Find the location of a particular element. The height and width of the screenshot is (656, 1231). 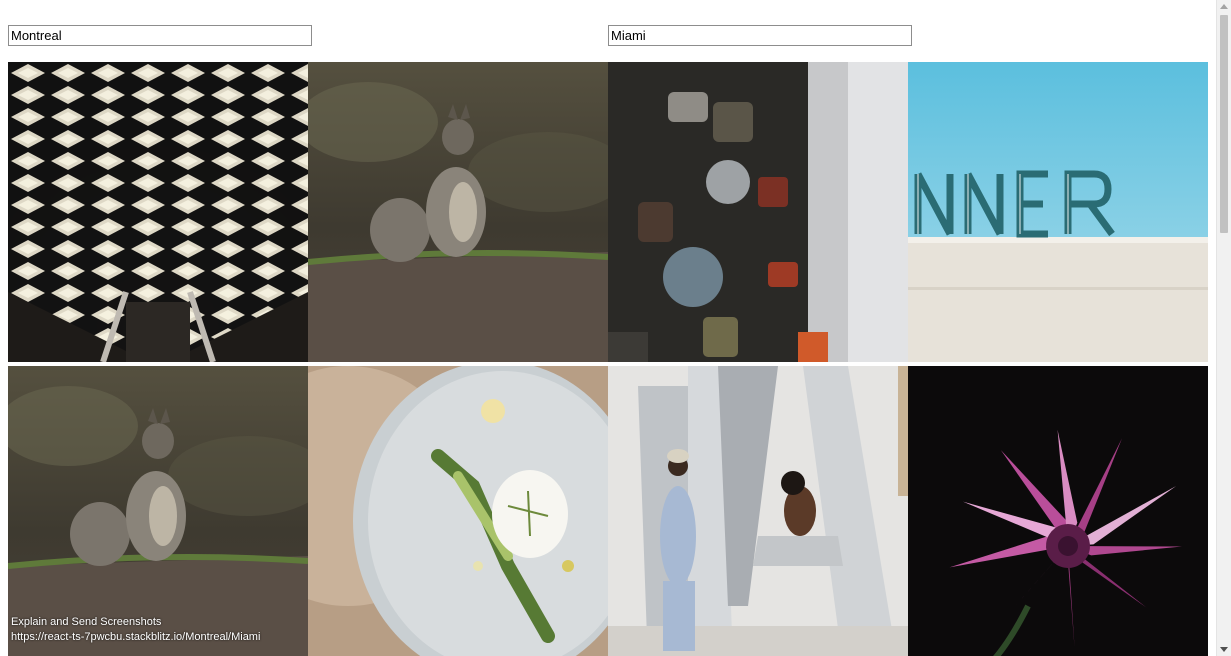

subway-ceiling-image is located at coordinates (158, 212).